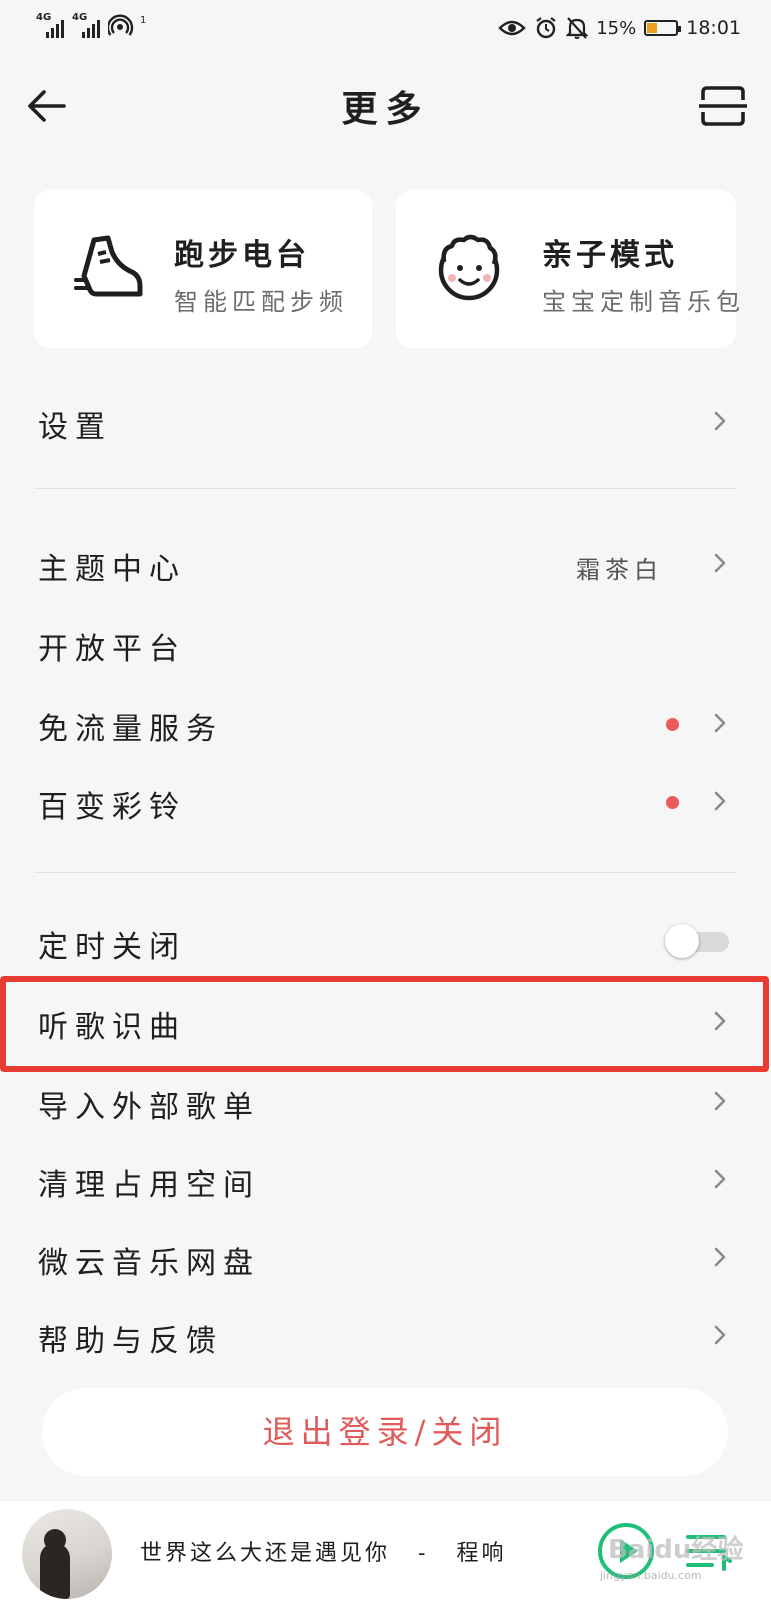 This screenshot has width=771, height=1600. I want to click on battery-percent: 15%, so click(616, 28).